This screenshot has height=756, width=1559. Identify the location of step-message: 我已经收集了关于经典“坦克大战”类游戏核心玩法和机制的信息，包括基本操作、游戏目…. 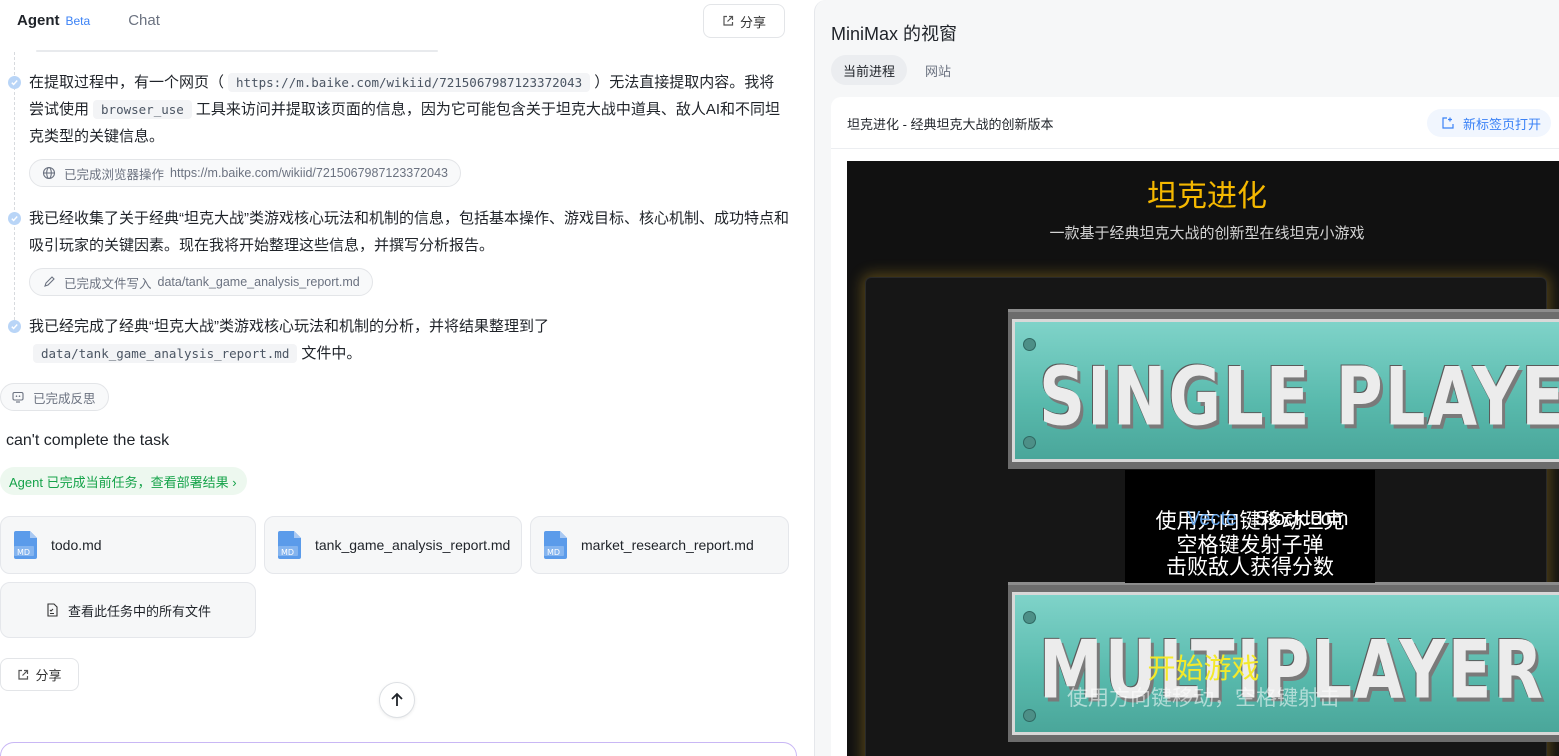
(409, 232).